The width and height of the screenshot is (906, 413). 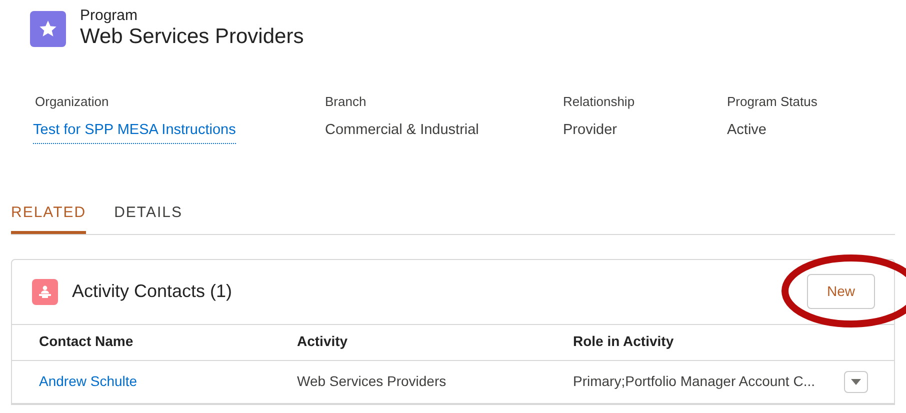 What do you see at coordinates (48, 218) in the screenshot?
I see `tab: RELATED` at bounding box center [48, 218].